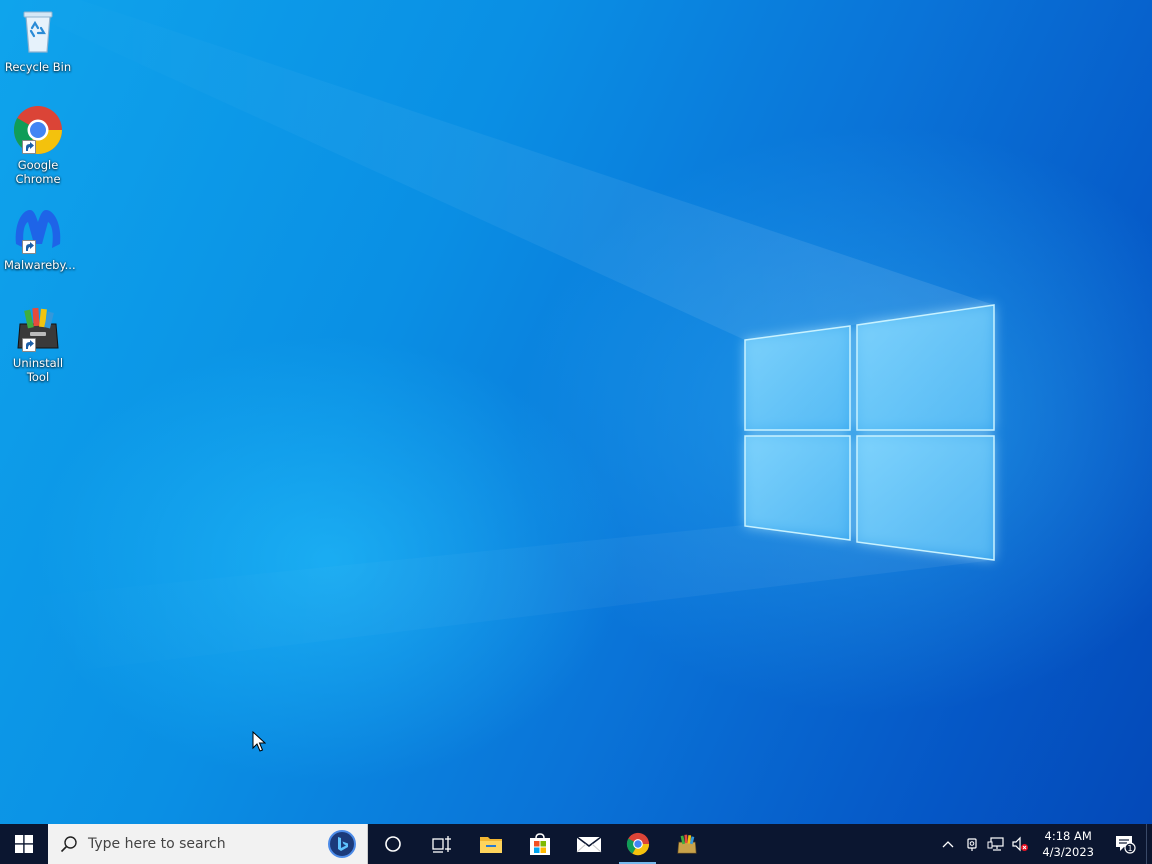  I want to click on network-button, so click(996, 844).